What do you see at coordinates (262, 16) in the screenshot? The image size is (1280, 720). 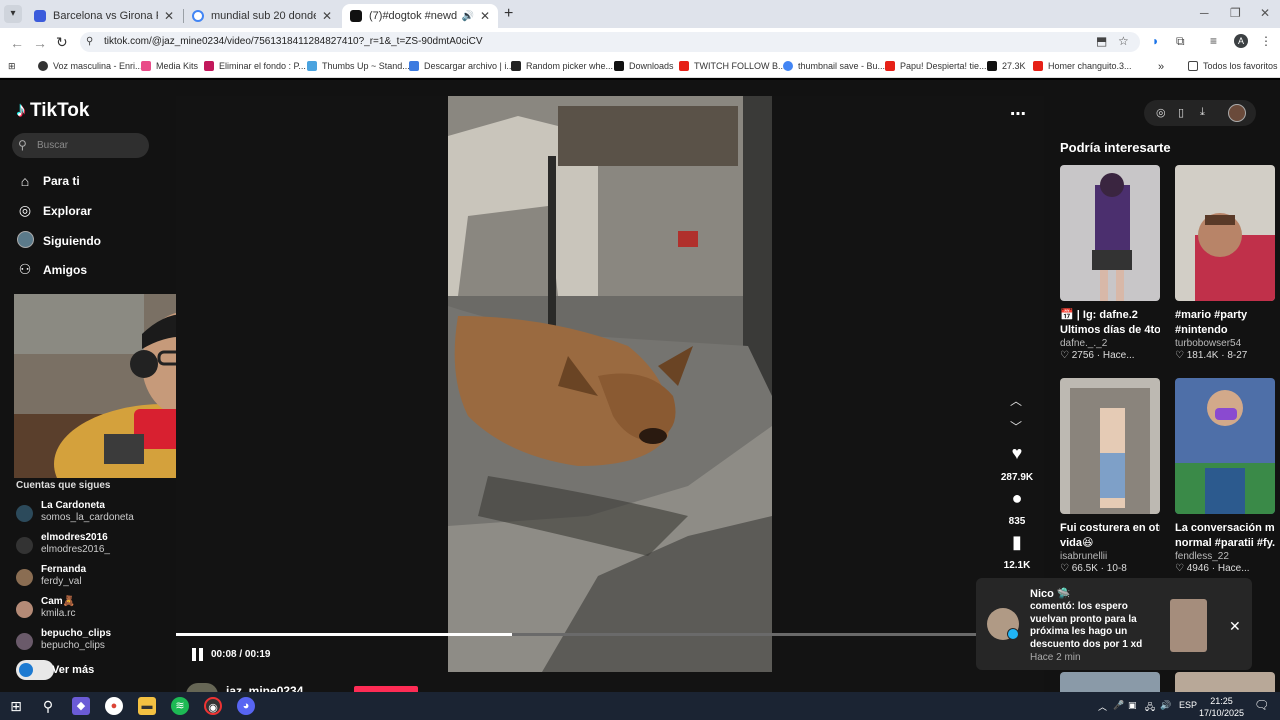 I see `tab-mundial: mundial sub 20 donde es - Bus ✕` at bounding box center [262, 16].